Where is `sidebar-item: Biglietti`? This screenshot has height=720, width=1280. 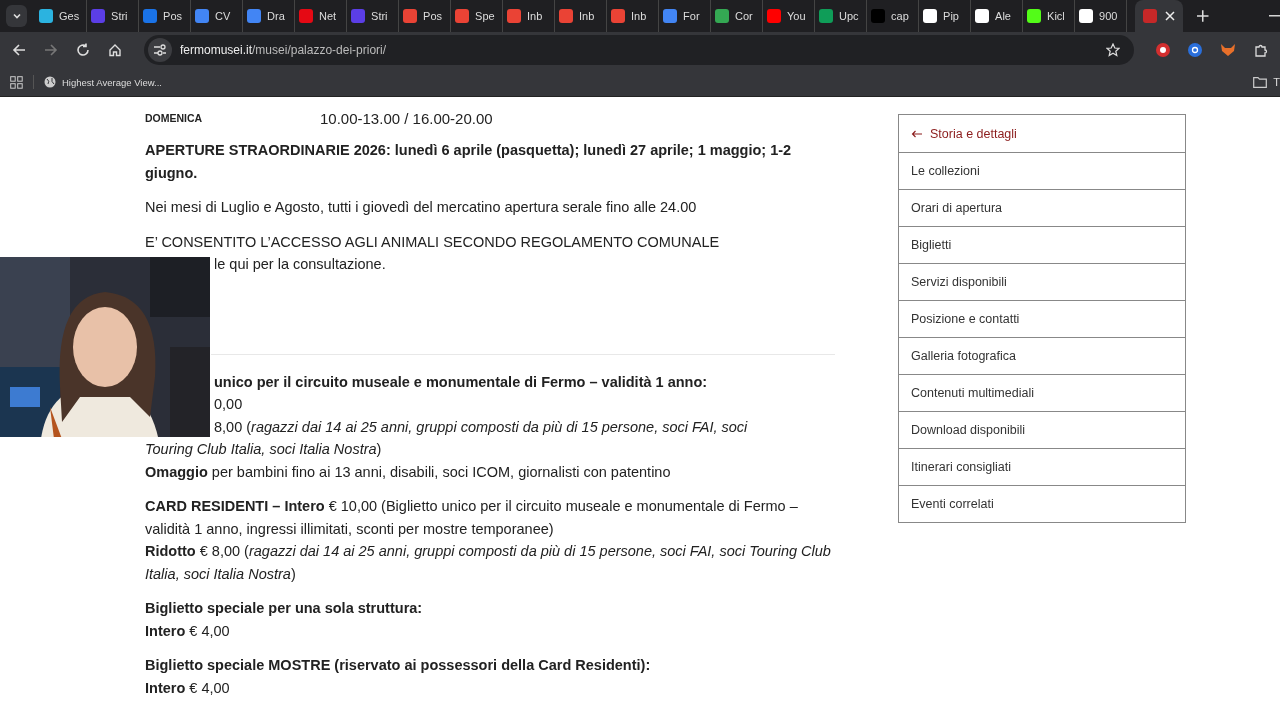 sidebar-item: Biglietti is located at coordinates (1042, 244).